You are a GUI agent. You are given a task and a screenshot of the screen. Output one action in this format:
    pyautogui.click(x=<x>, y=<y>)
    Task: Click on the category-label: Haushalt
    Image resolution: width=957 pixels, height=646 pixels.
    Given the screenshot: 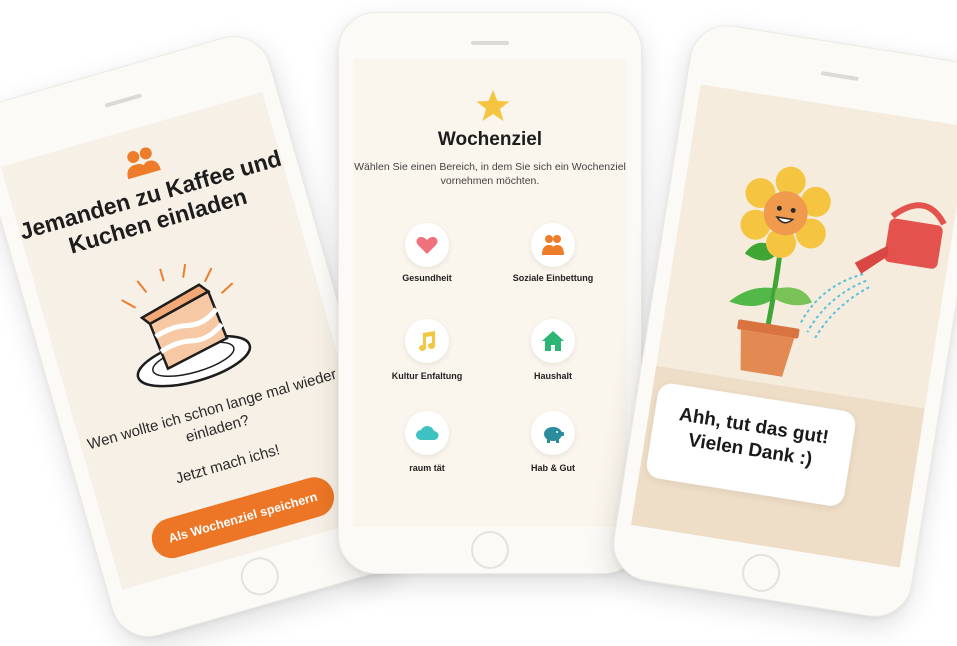 What is the action you would take?
    pyautogui.click(x=552, y=376)
    